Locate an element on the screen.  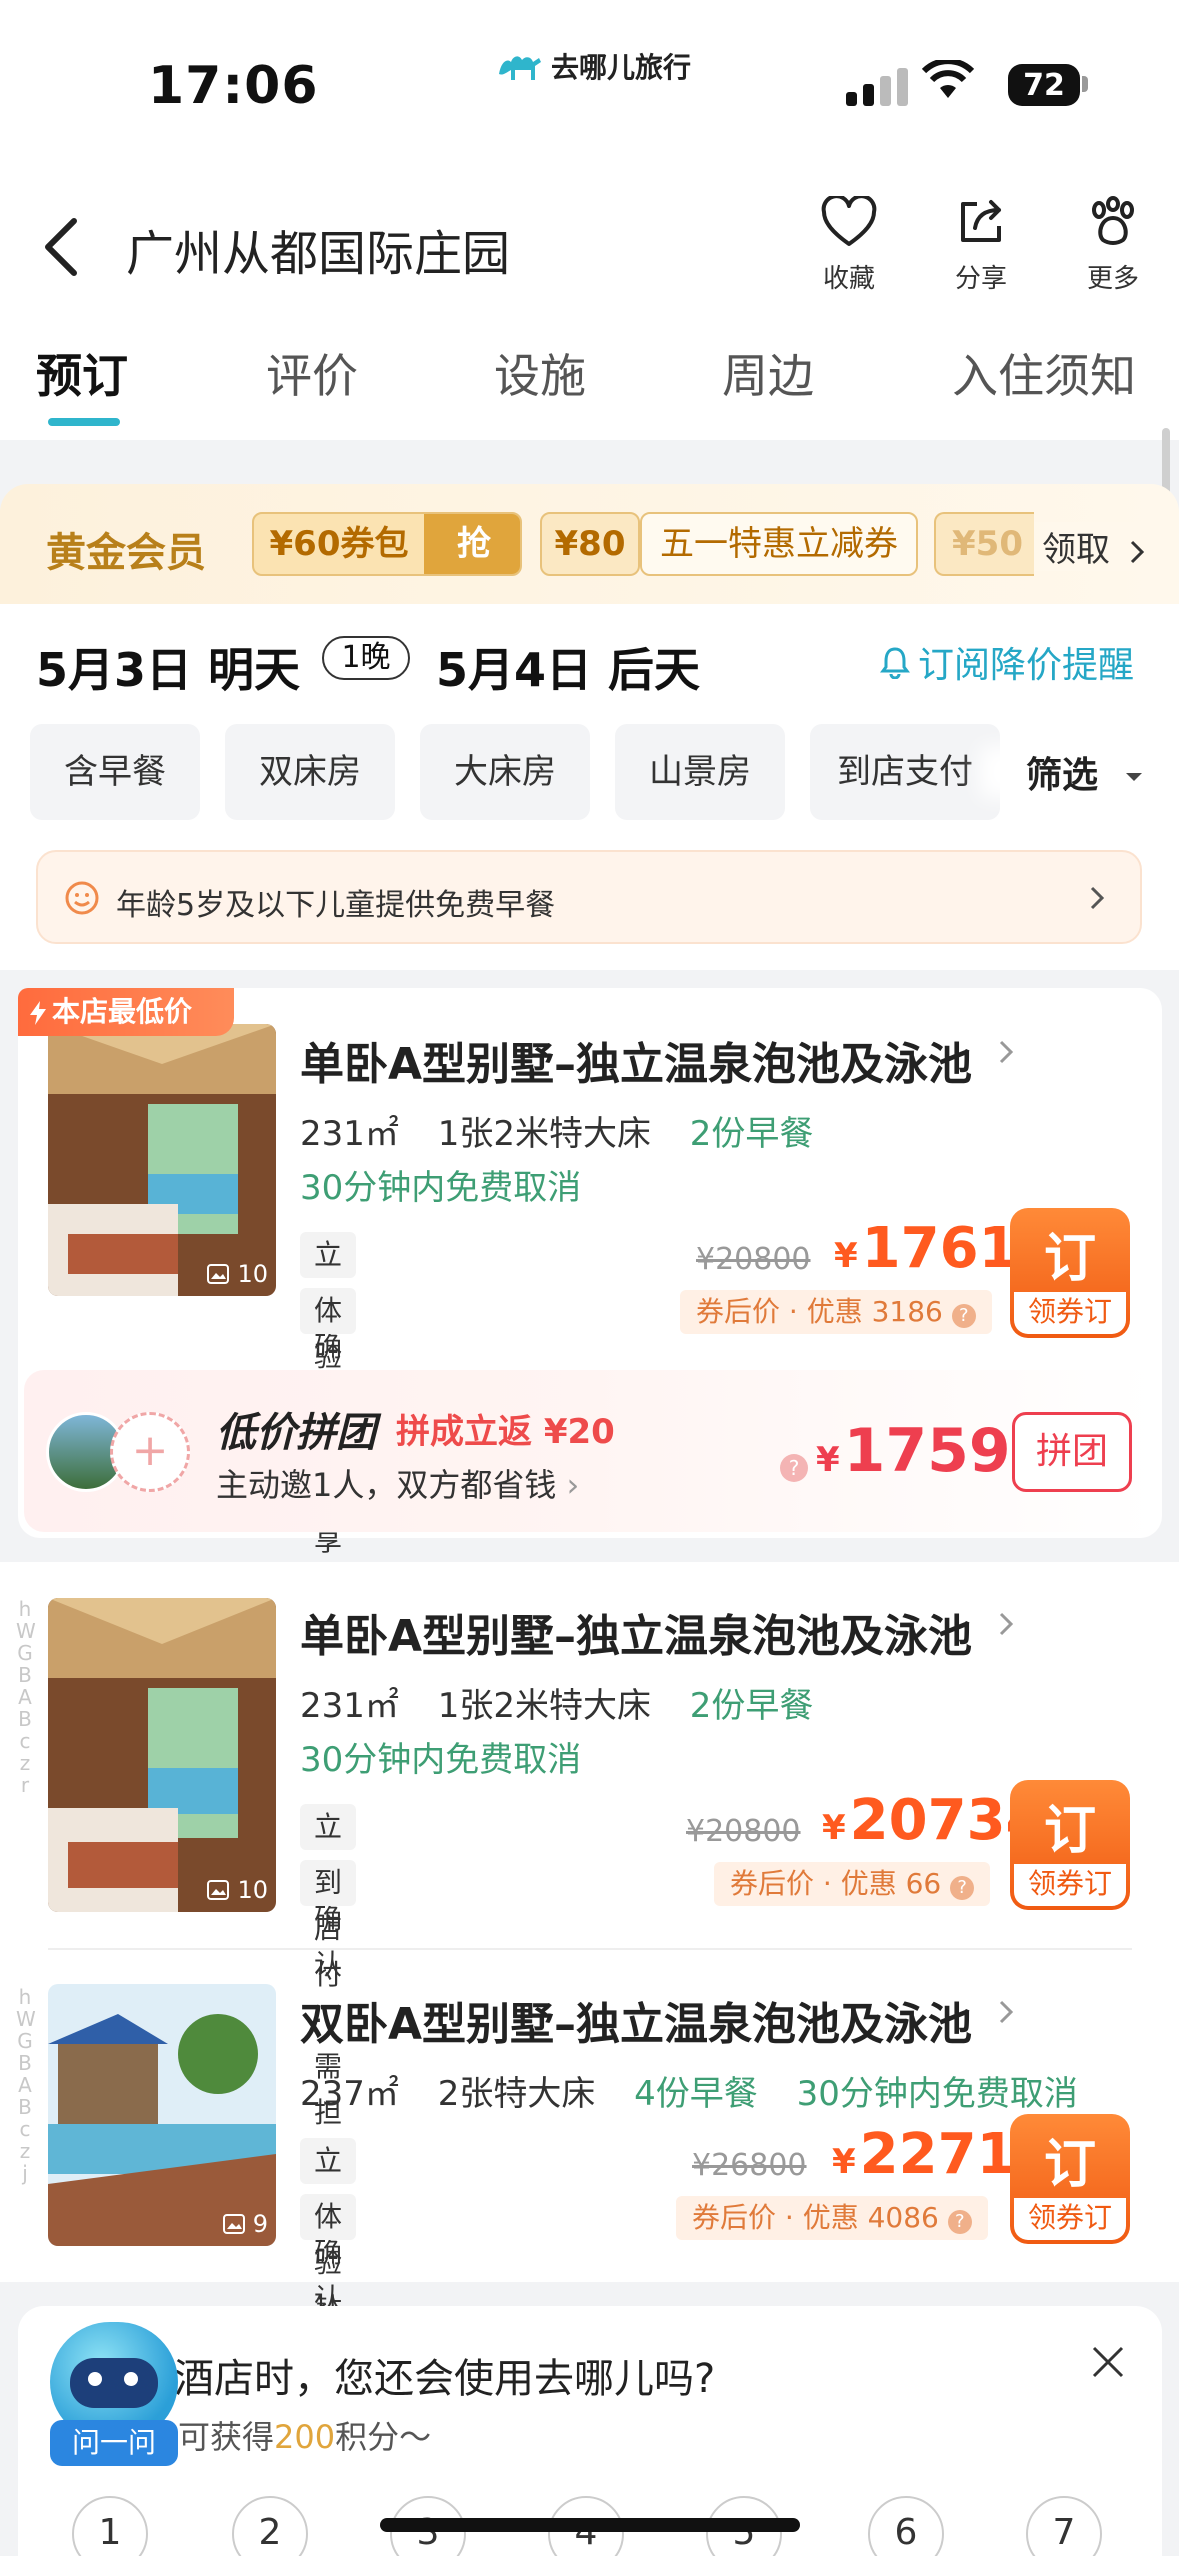
coupon-80: ¥80 is located at coordinates (590, 544).